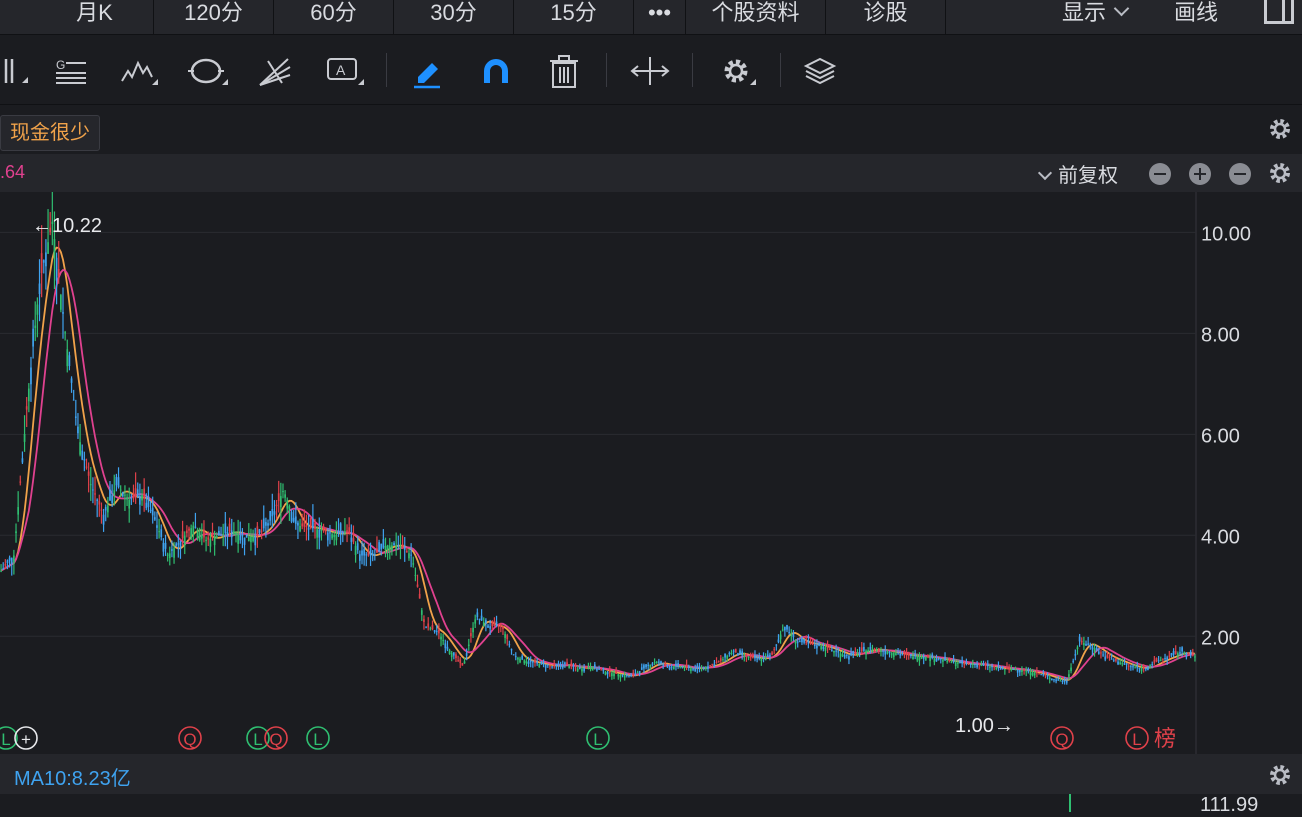  What do you see at coordinates (344, 71) in the screenshot?
I see `annotation-icon: A` at bounding box center [344, 71].